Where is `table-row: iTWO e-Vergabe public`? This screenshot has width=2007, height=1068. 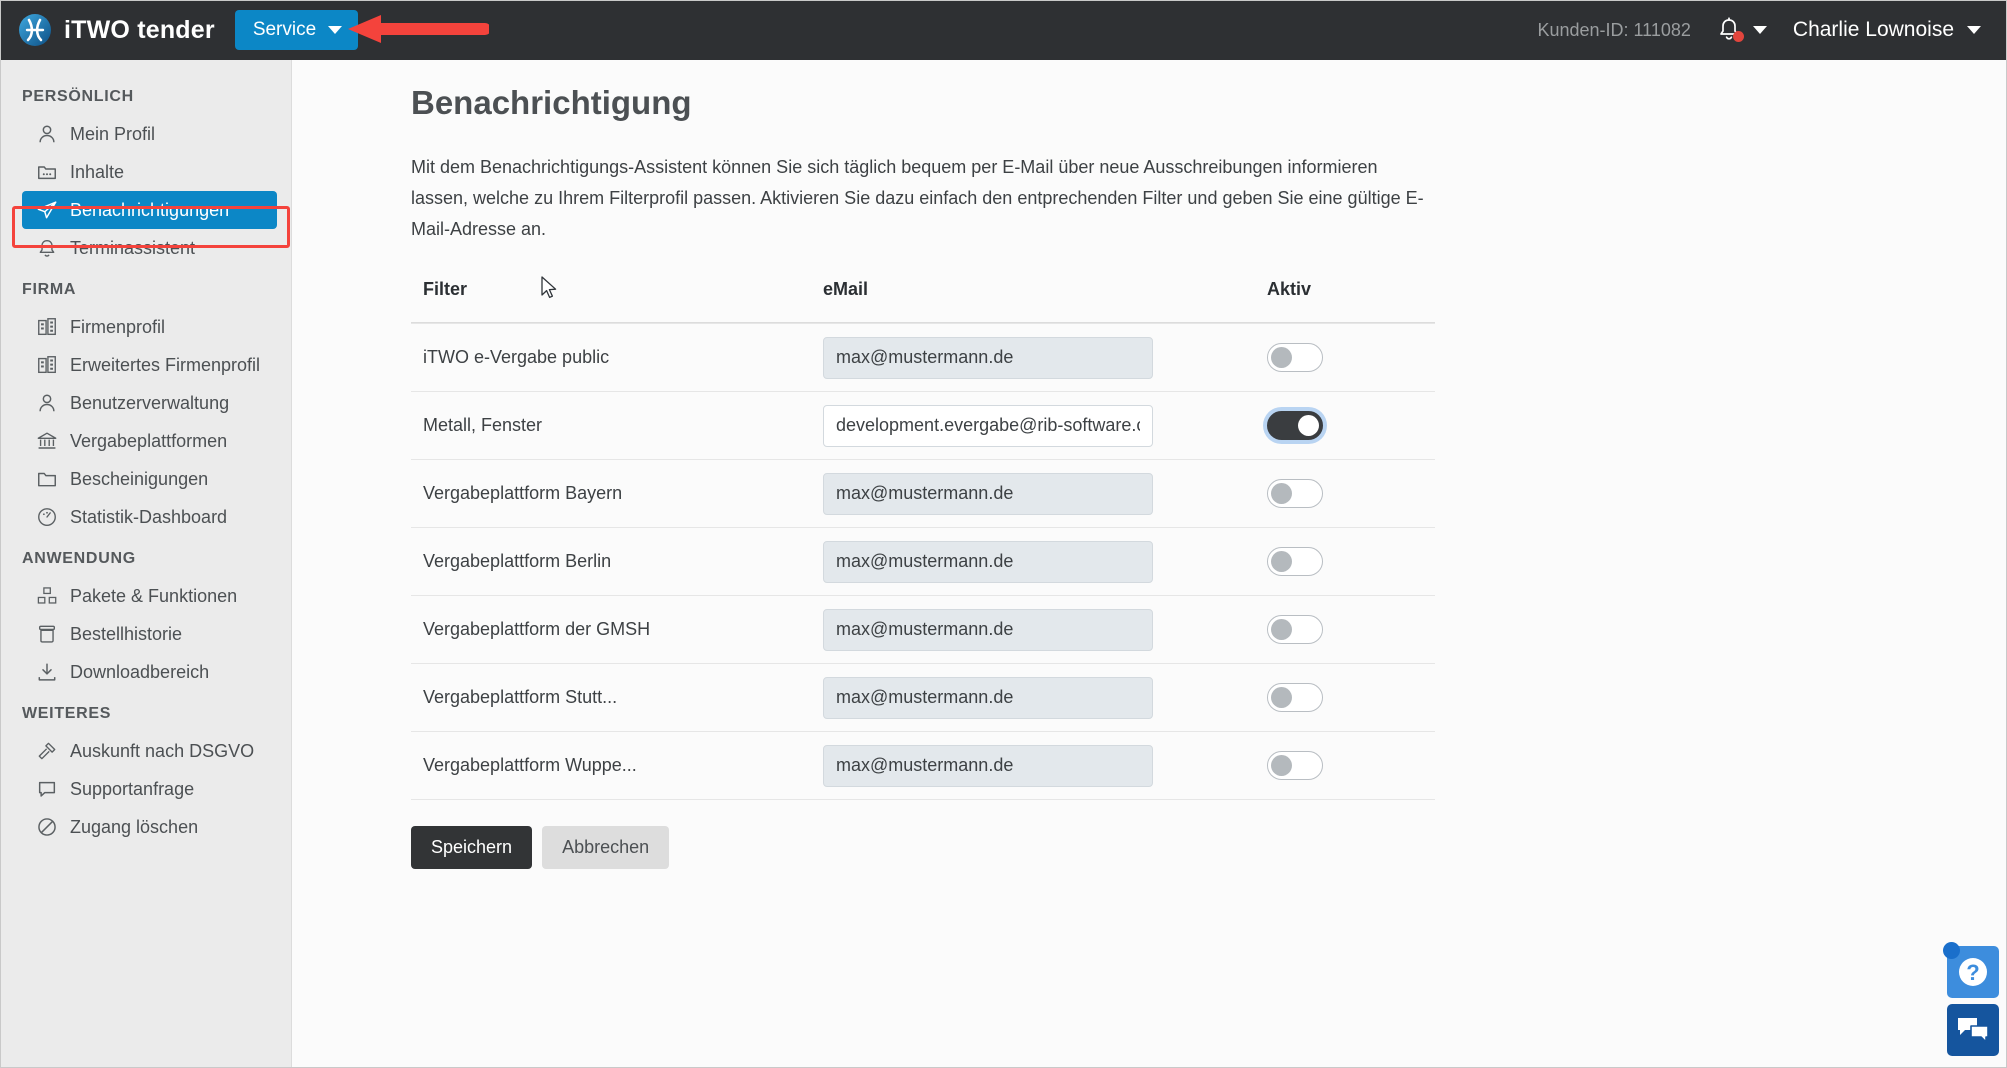 table-row: iTWO e-Vergabe public is located at coordinates (923, 357).